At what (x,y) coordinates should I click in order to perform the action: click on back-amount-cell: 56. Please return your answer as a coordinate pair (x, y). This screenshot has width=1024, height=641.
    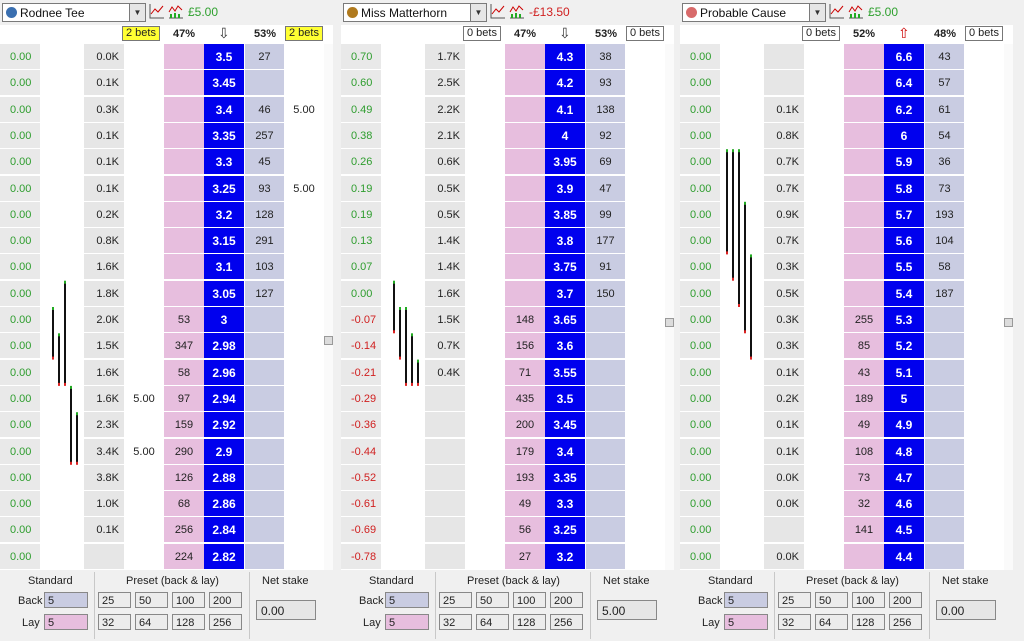
    Looking at the image, I should click on (525, 530).